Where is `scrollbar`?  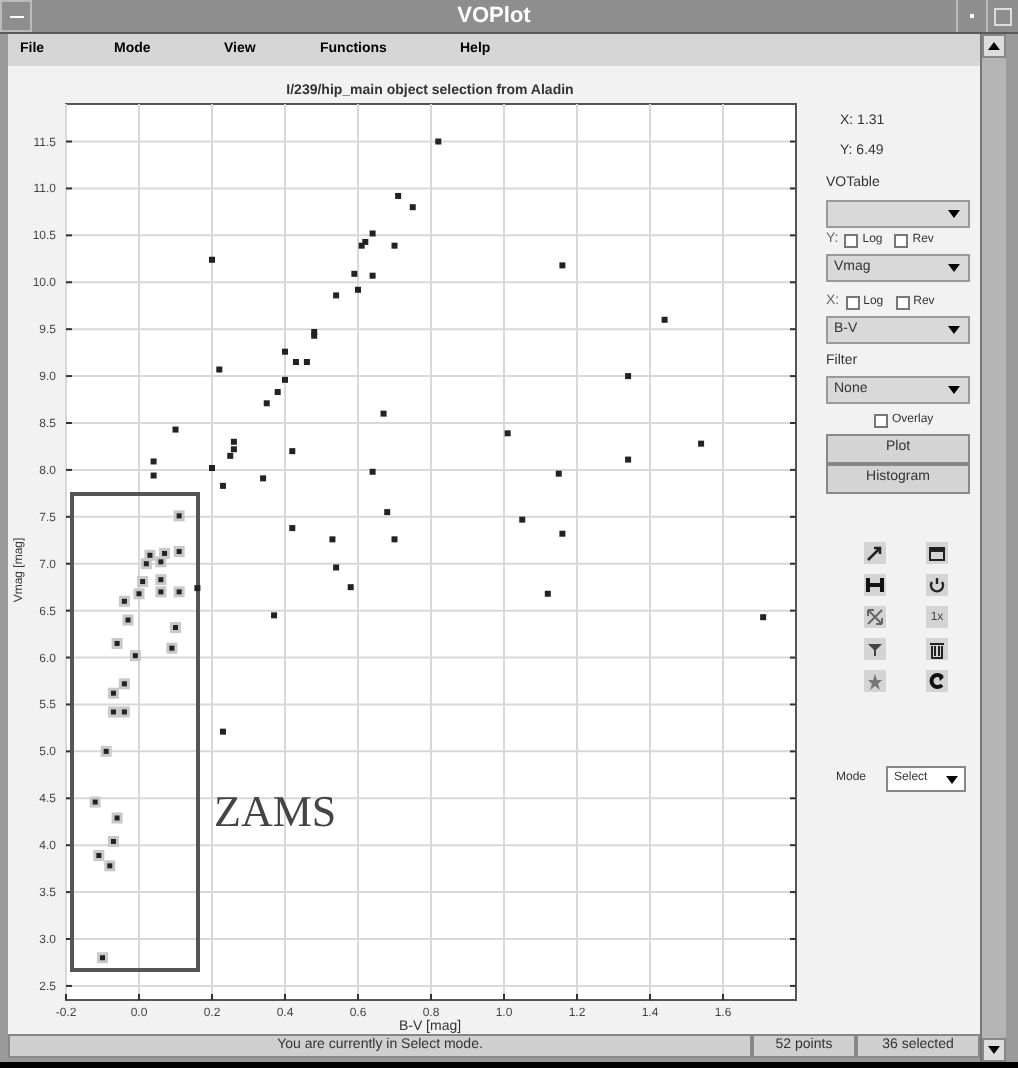
scrollbar is located at coordinates (993, 548).